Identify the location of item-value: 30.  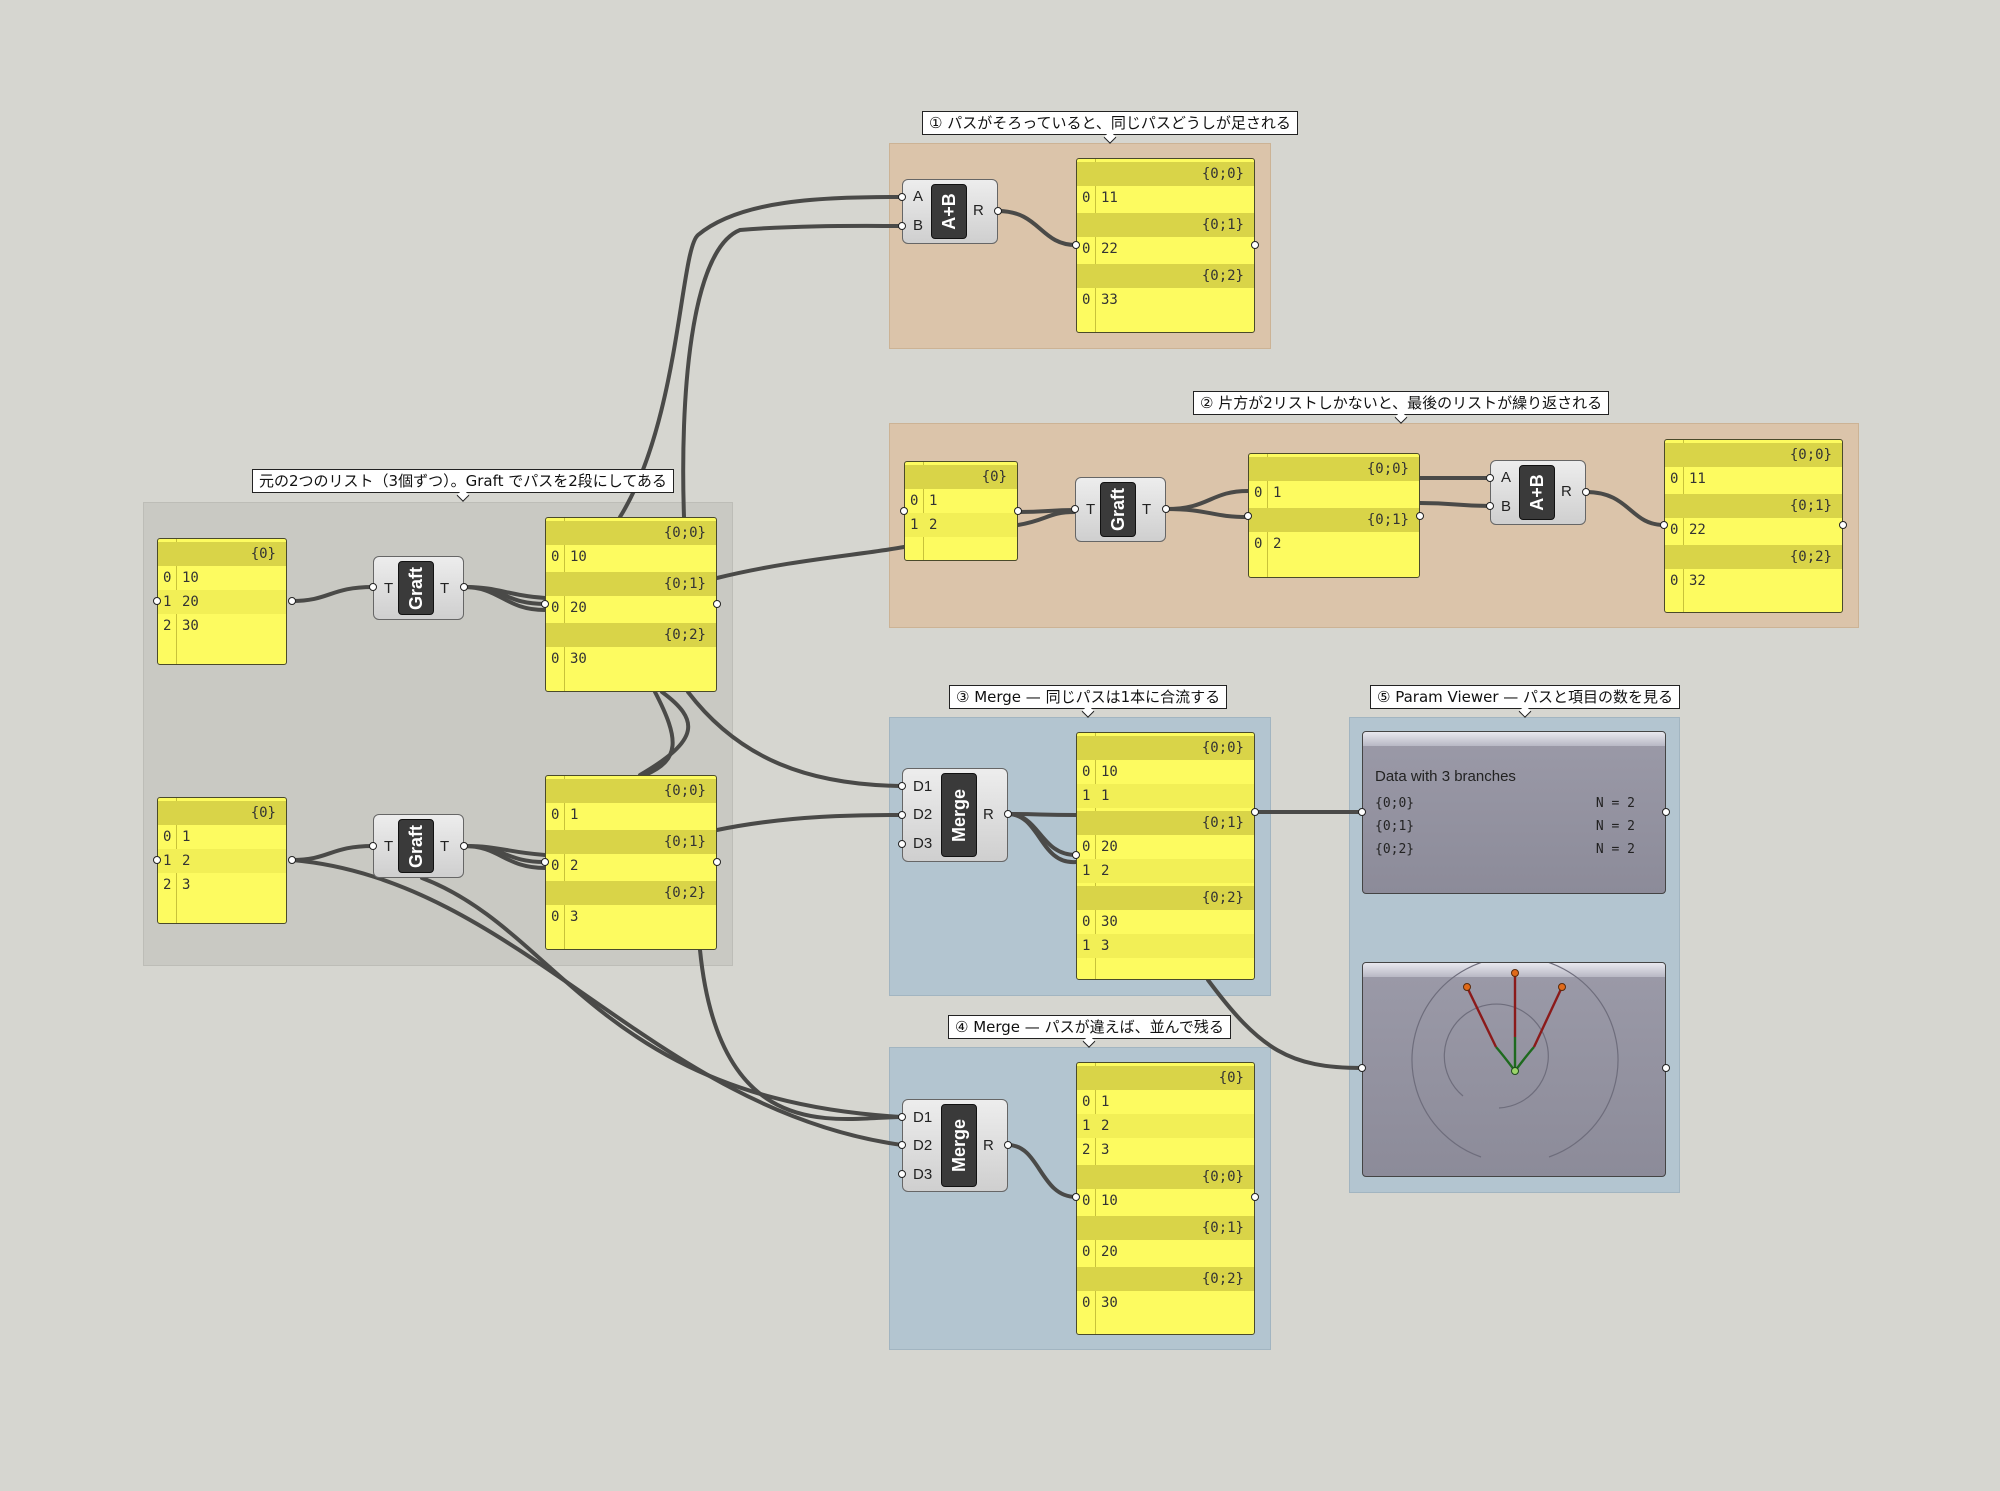
(190, 626).